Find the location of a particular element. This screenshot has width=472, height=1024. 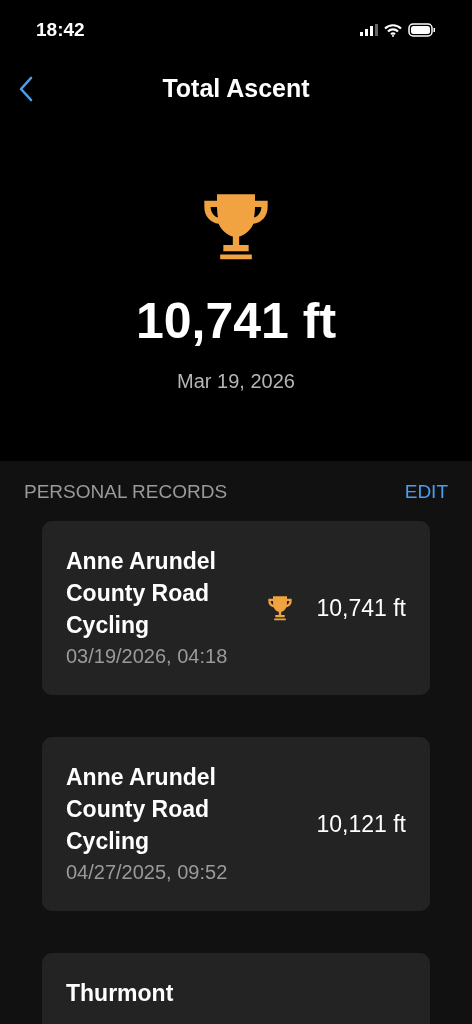

ascent-value: 10,741 ft is located at coordinates (361, 608).